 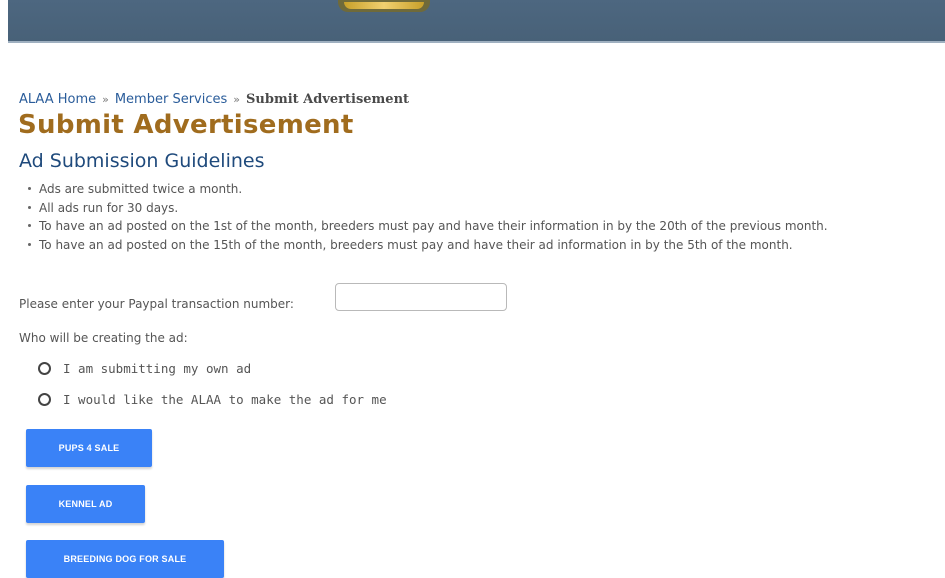 I want to click on site-logo, so click(x=384, y=6).